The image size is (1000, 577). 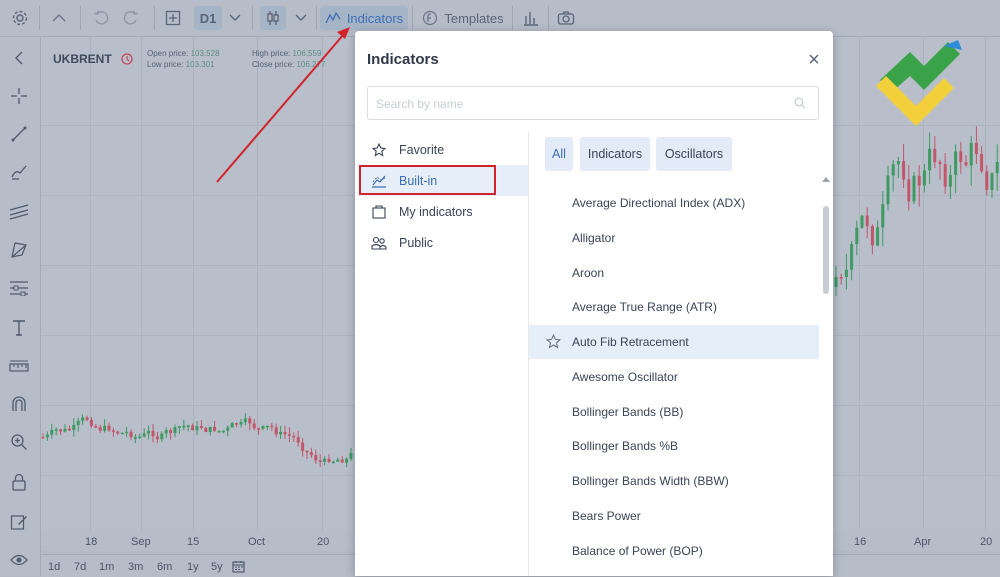 I want to click on category-favorite: Favorite, so click(x=443, y=149).